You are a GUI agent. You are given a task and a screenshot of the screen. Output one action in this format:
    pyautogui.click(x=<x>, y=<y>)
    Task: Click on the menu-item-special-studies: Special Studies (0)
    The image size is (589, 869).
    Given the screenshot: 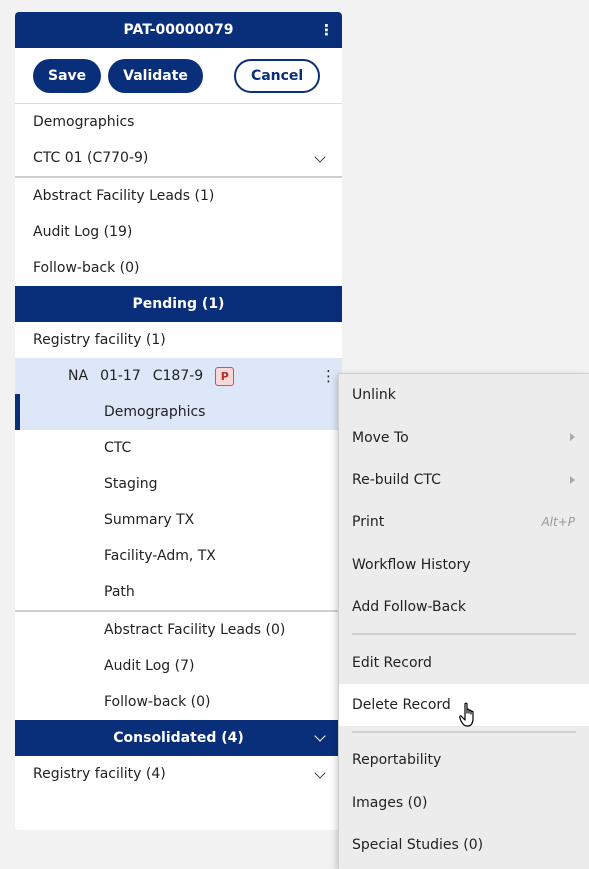 What is the action you would take?
    pyautogui.click(x=464, y=845)
    